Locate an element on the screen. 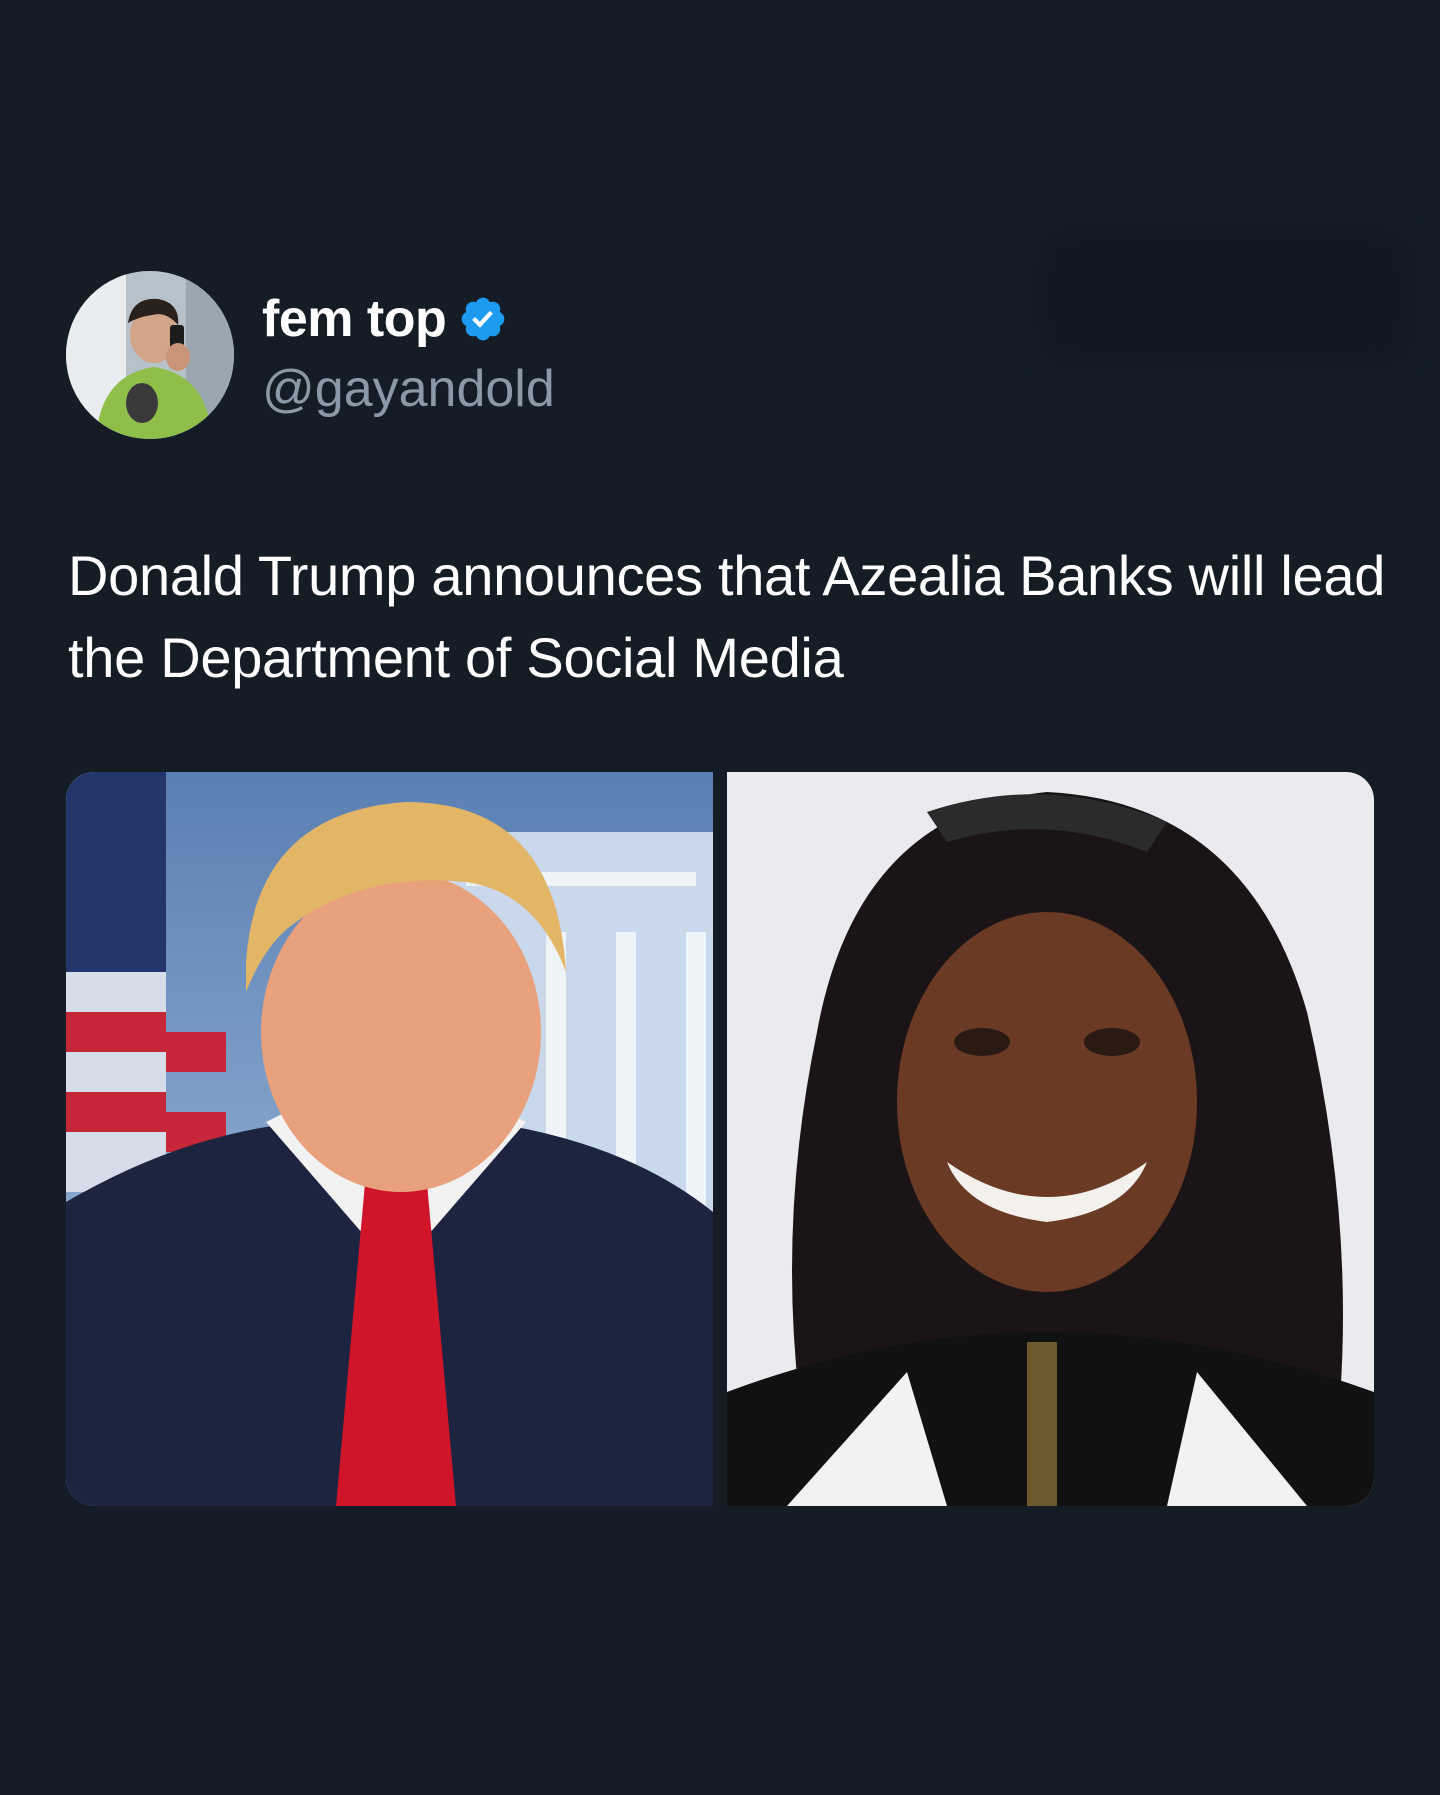  avatar-image is located at coordinates (150, 355).